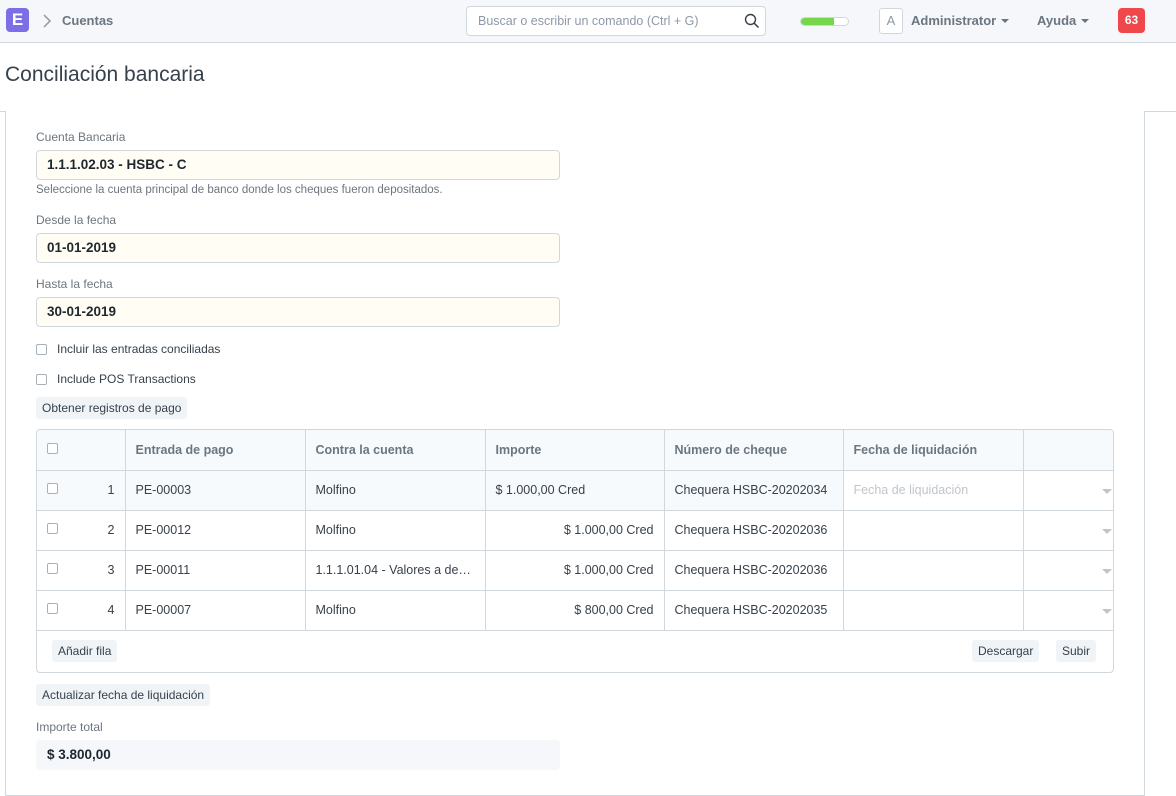  What do you see at coordinates (298, 165) in the screenshot?
I see `bank-account-field: 1.1.1.02.03 - HSBC - C` at bounding box center [298, 165].